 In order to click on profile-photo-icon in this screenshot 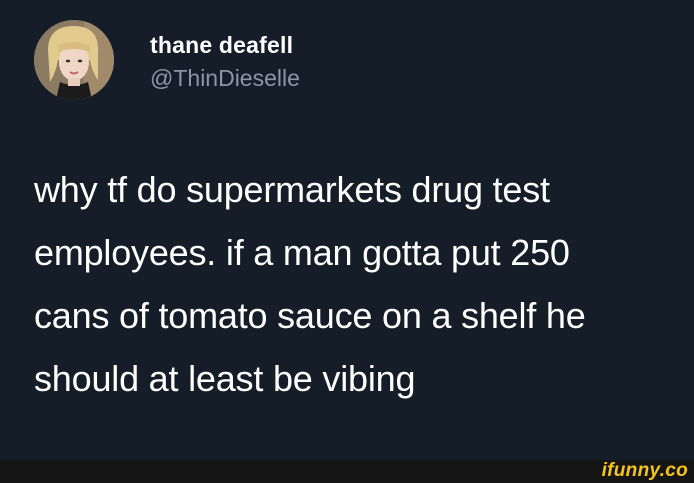, I will do `click(74, 60)`.